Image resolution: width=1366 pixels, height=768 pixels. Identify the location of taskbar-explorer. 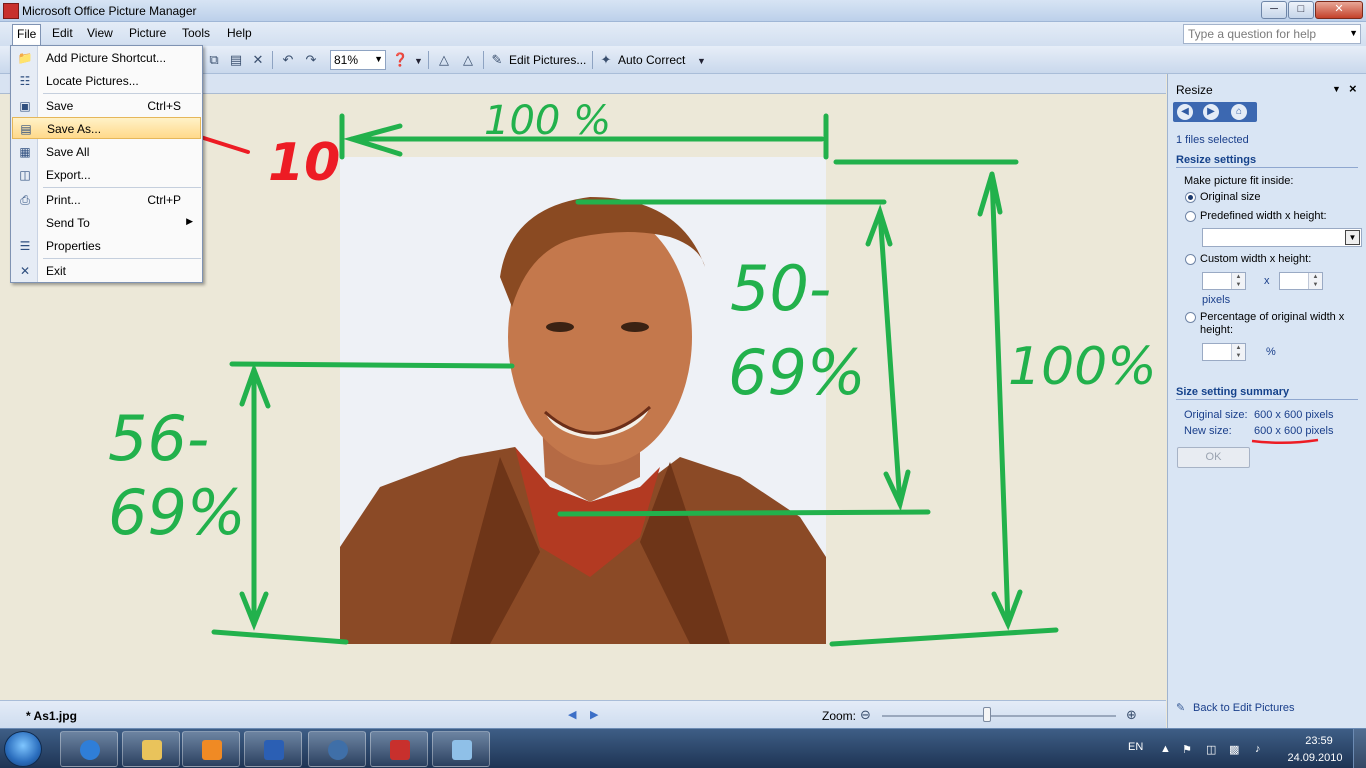
(151, 749).